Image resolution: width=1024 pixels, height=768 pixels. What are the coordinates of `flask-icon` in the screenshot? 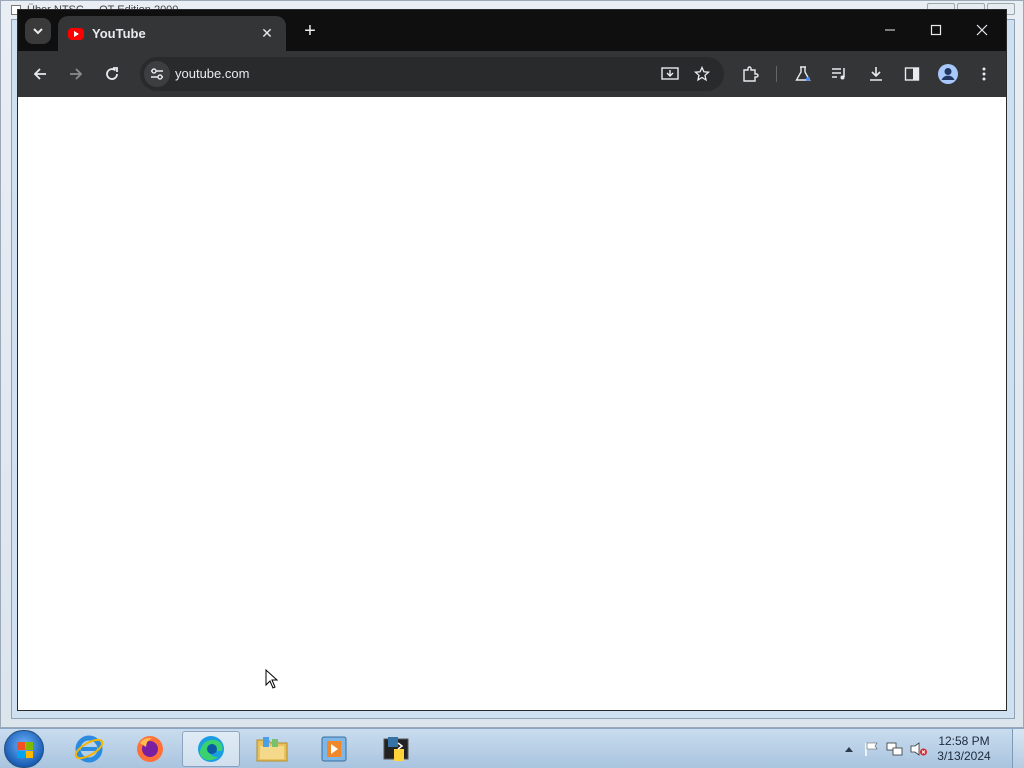 It's located at (803, 73).